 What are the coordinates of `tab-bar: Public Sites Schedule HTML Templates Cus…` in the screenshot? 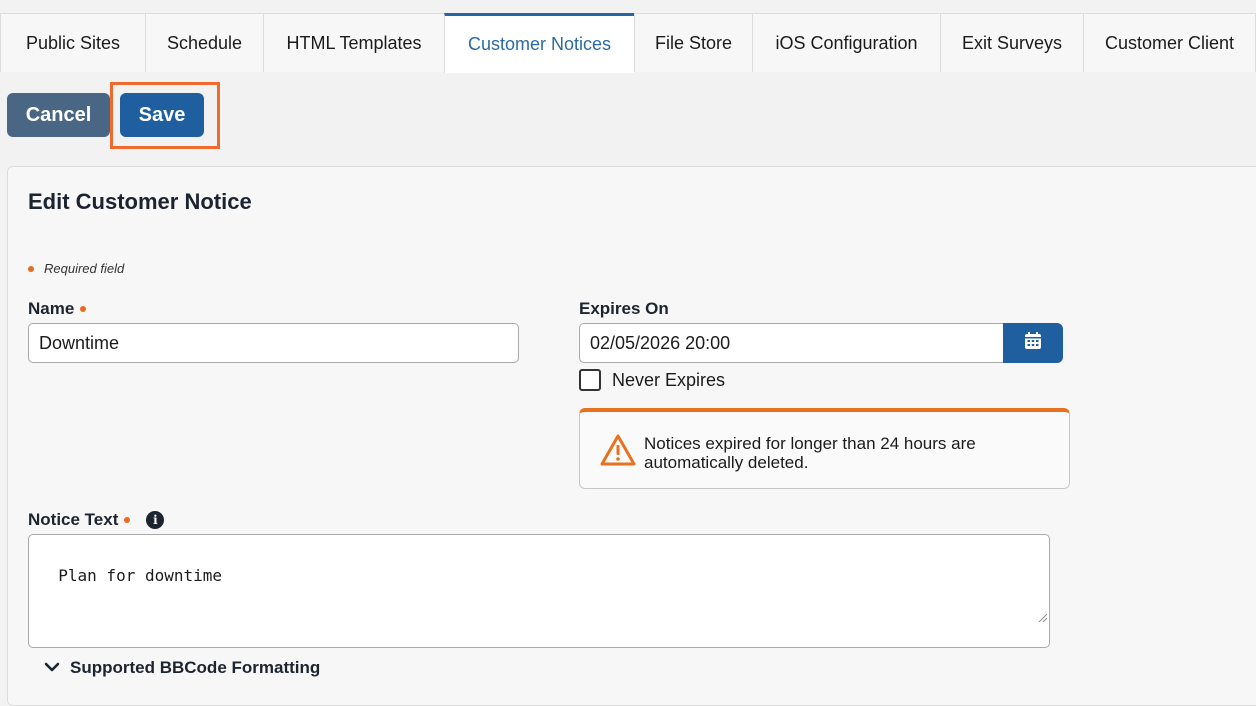 It's located at (628, 43).